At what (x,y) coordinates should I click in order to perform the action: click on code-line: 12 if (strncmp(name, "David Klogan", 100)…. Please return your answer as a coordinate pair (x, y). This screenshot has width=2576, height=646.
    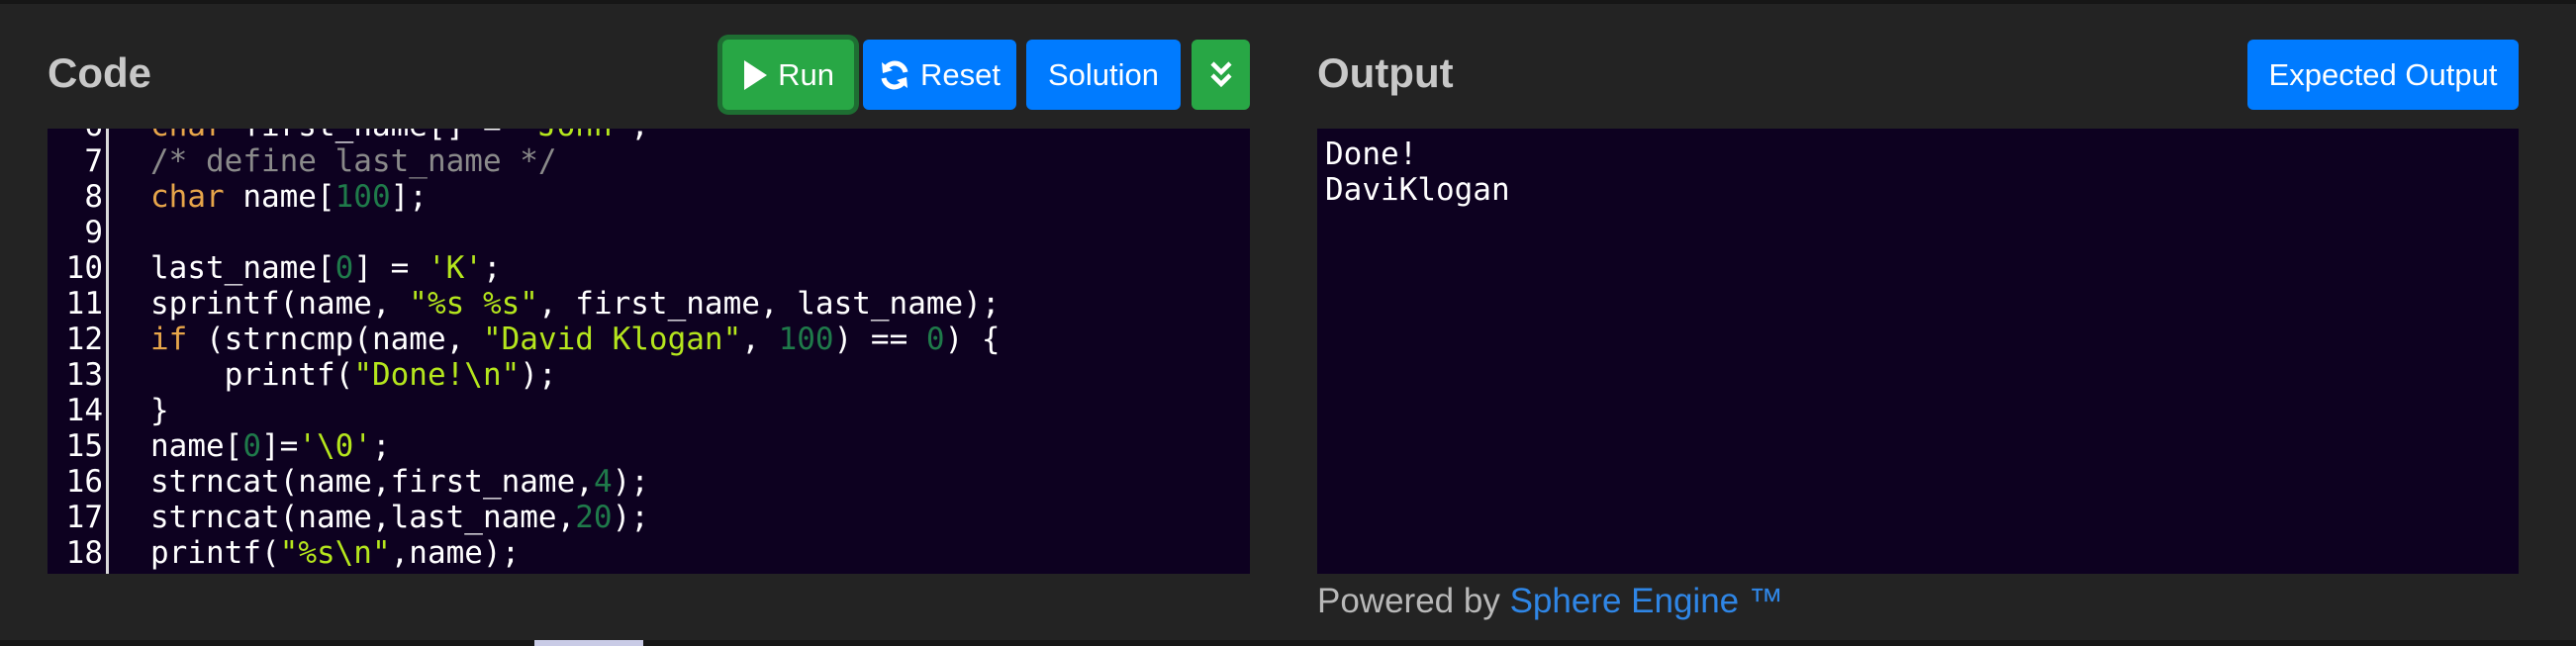
    Looking at the image, I should click on (631, 339).